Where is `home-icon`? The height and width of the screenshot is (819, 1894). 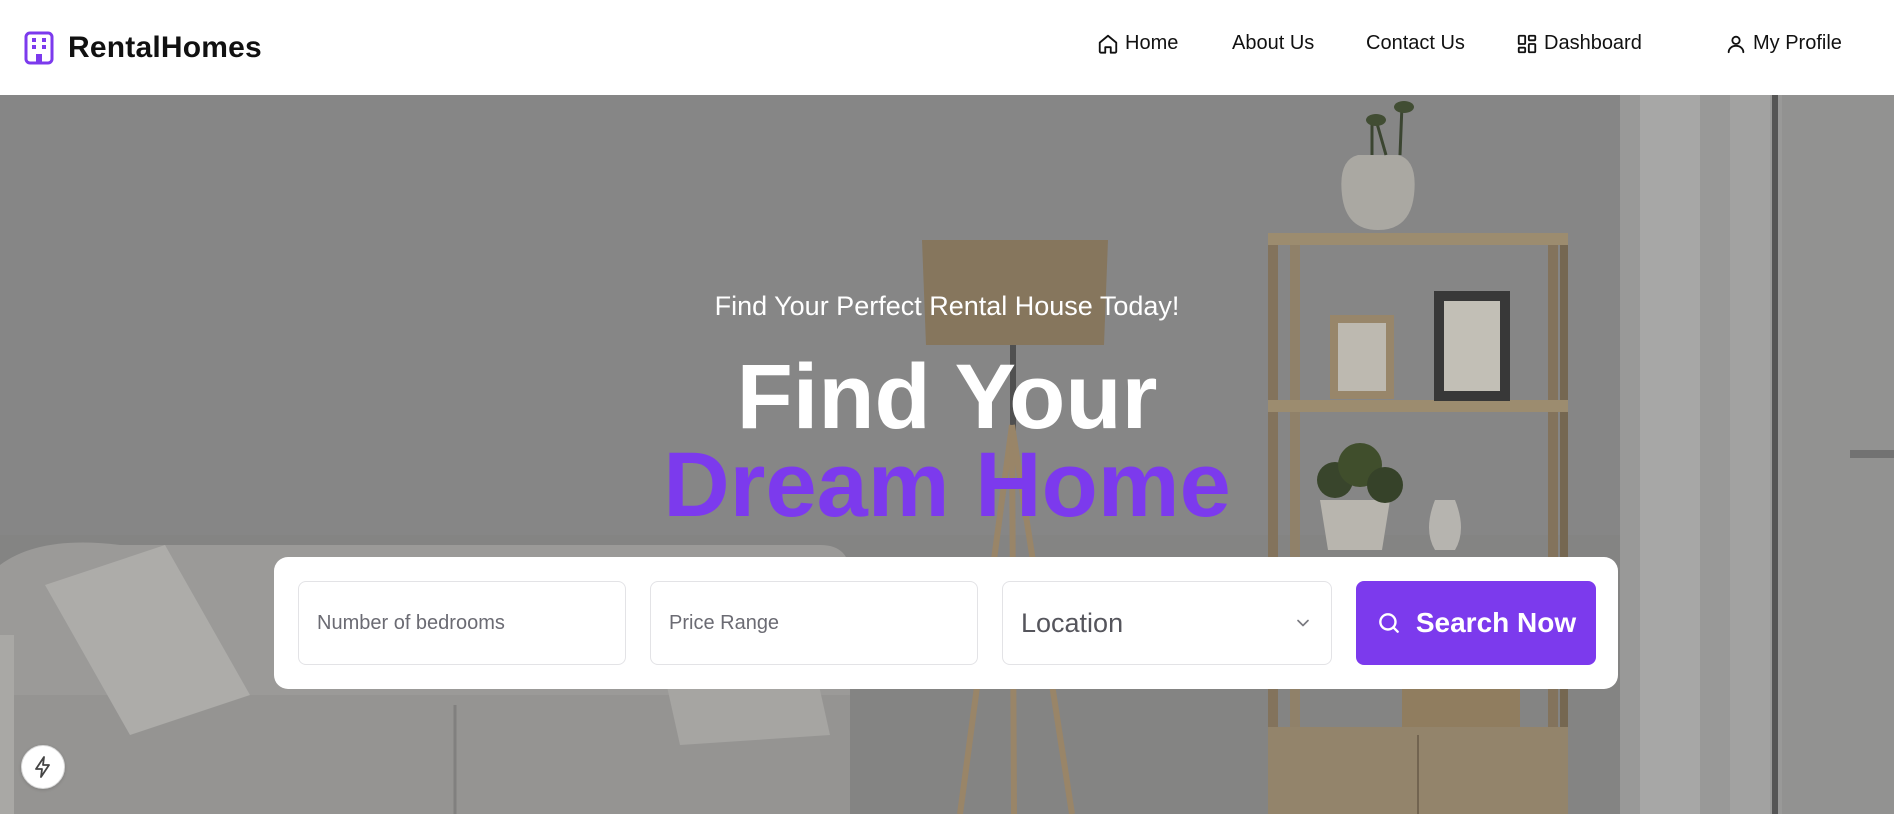 home-icon is located at coordinates (1108, 44).